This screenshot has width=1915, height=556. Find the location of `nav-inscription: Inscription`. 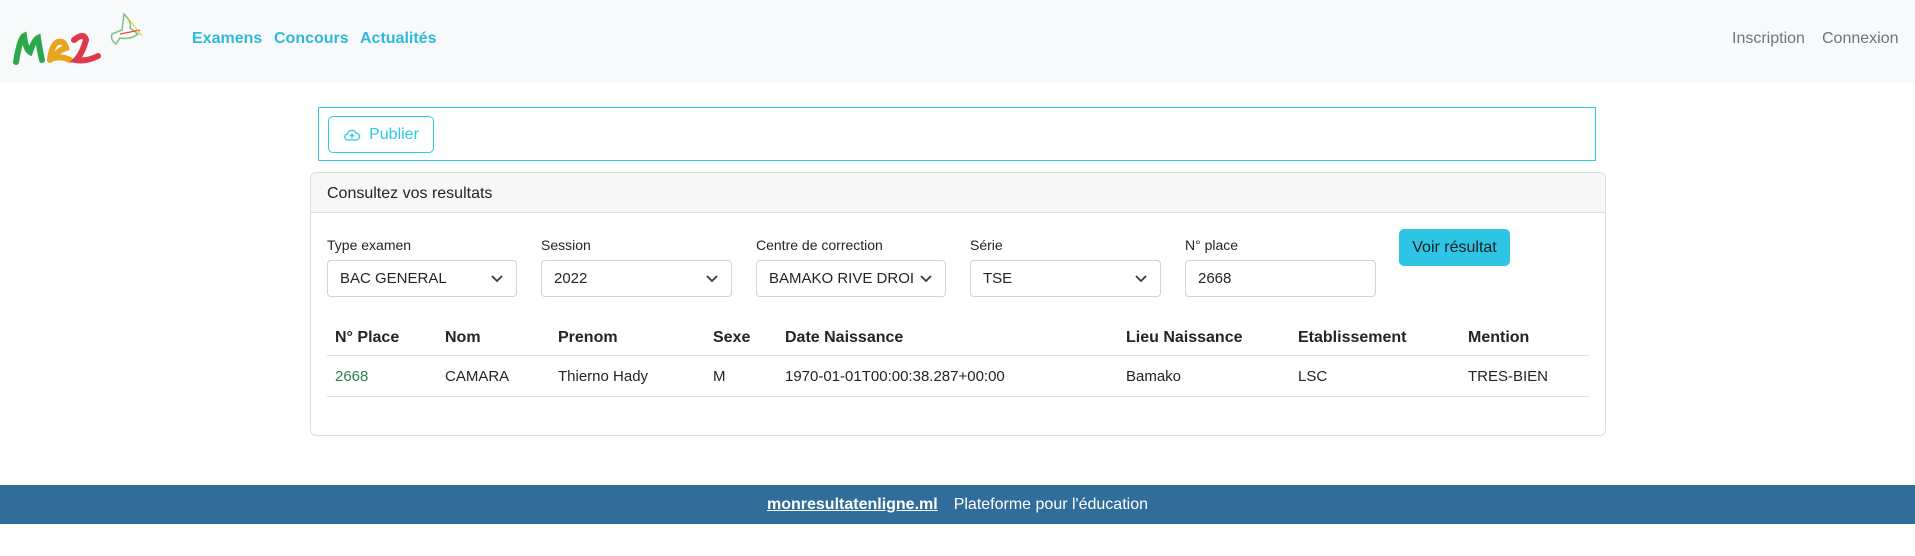

nav-inscription: Inscription is located at coordinates (1768, 39).